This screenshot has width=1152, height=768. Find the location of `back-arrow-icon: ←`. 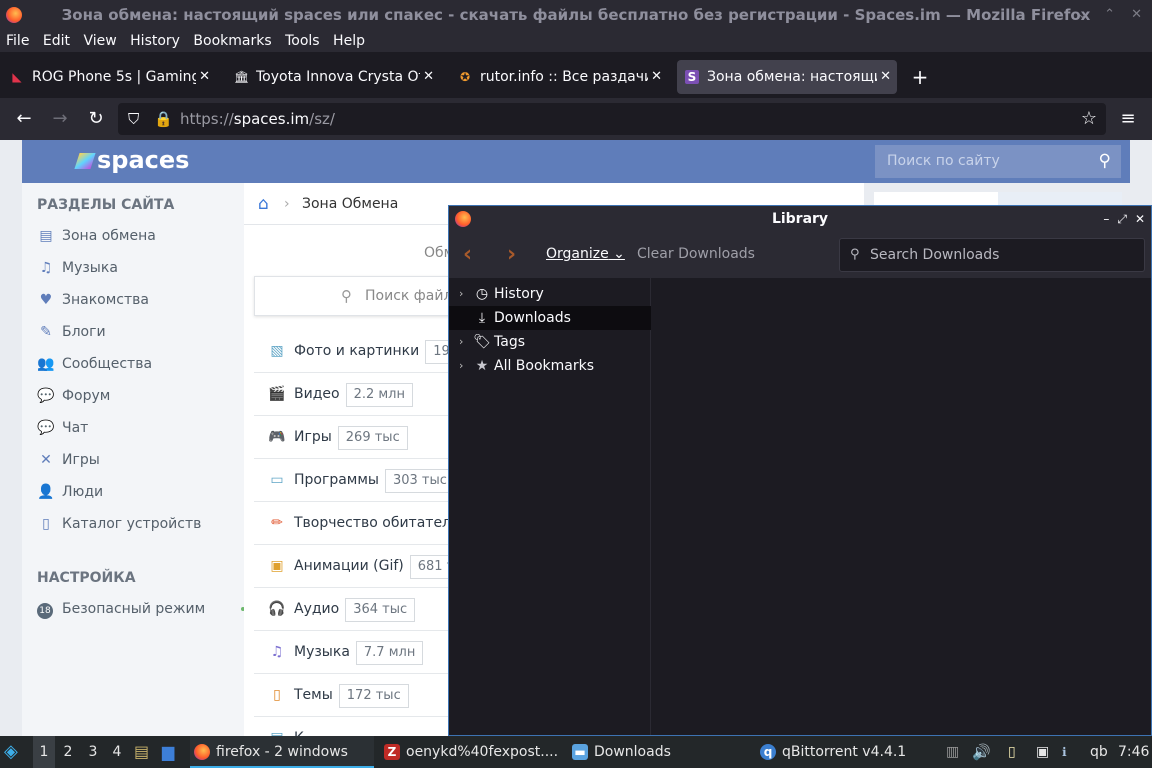

back-arrow-icon: ← is located at coordinates (24, 119).